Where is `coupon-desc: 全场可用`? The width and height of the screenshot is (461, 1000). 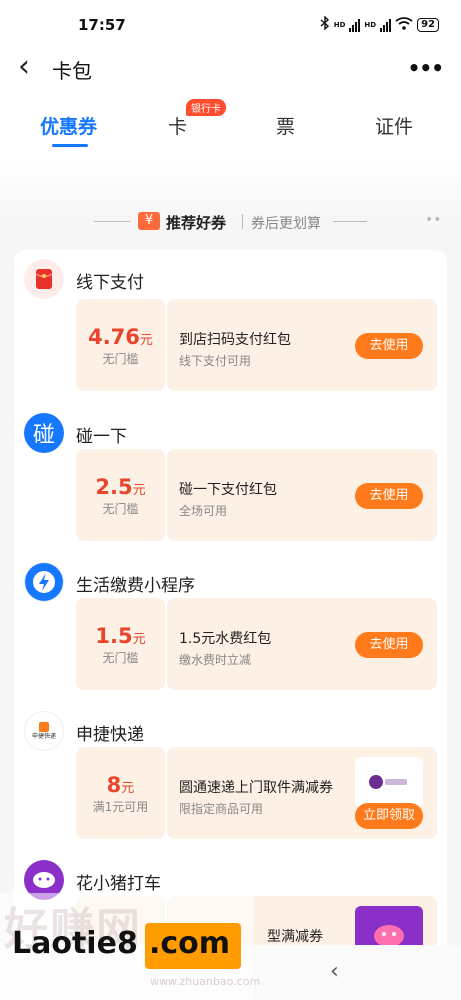 coupon-desc: 全场可用 is located at coordinates (203, 511).